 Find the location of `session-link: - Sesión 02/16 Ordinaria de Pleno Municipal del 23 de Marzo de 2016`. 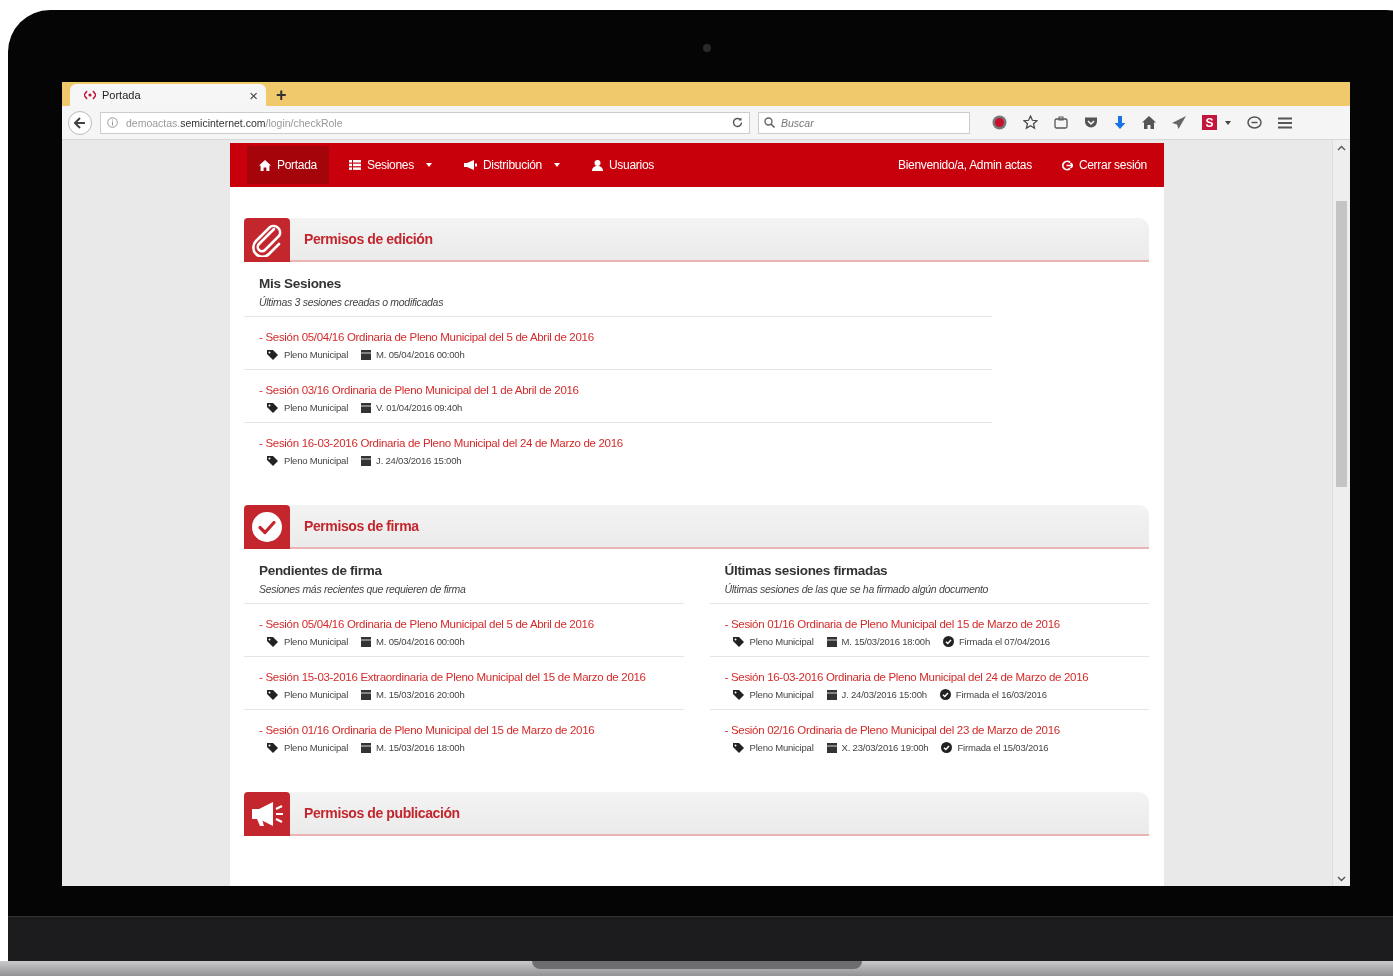

session-link: - Sesión 02/16 Ordinaria de Pleno Municipal del 23 de Marzo de 2016 is located at coordinates (892, 730).